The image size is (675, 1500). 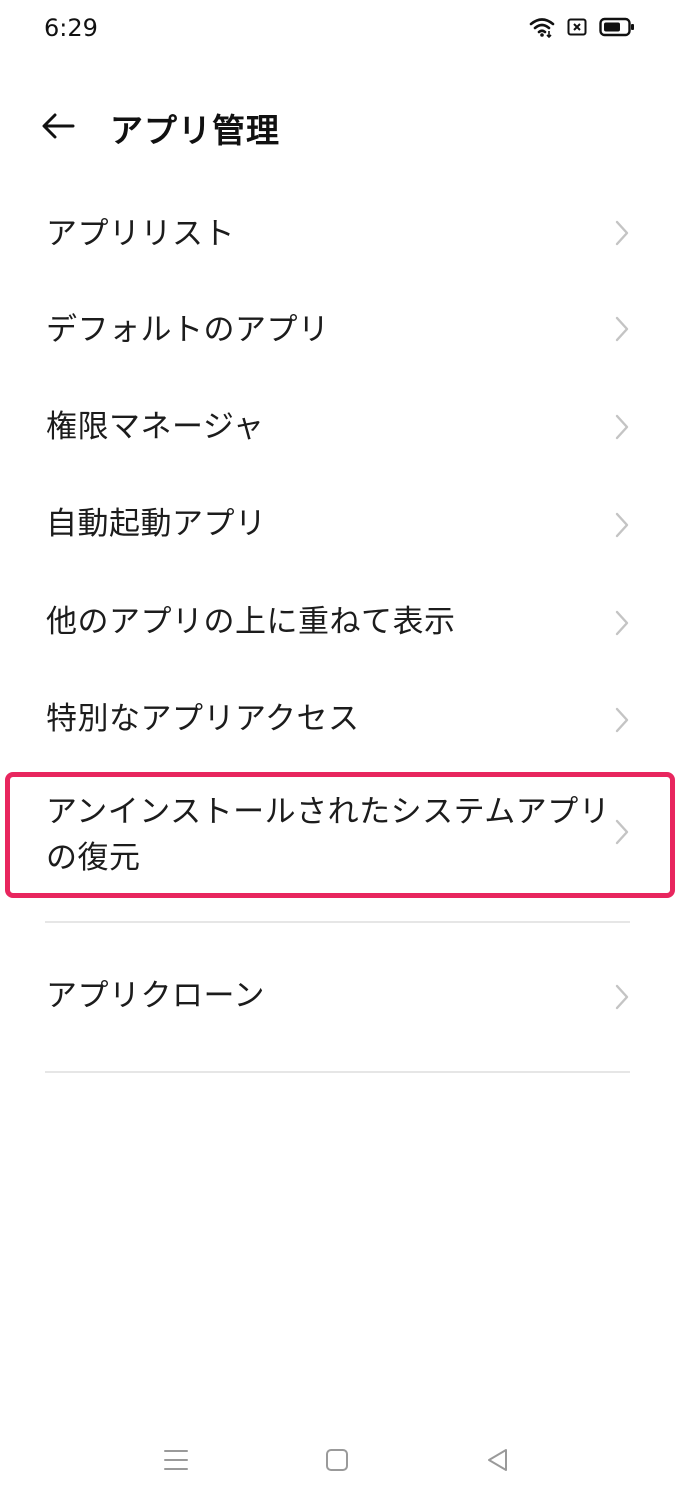 What do you see at coordinates (188, 330) in the screenshot?
I see `menu-item-label: デフォルトのアプリ` at bounding box center [188, 330].